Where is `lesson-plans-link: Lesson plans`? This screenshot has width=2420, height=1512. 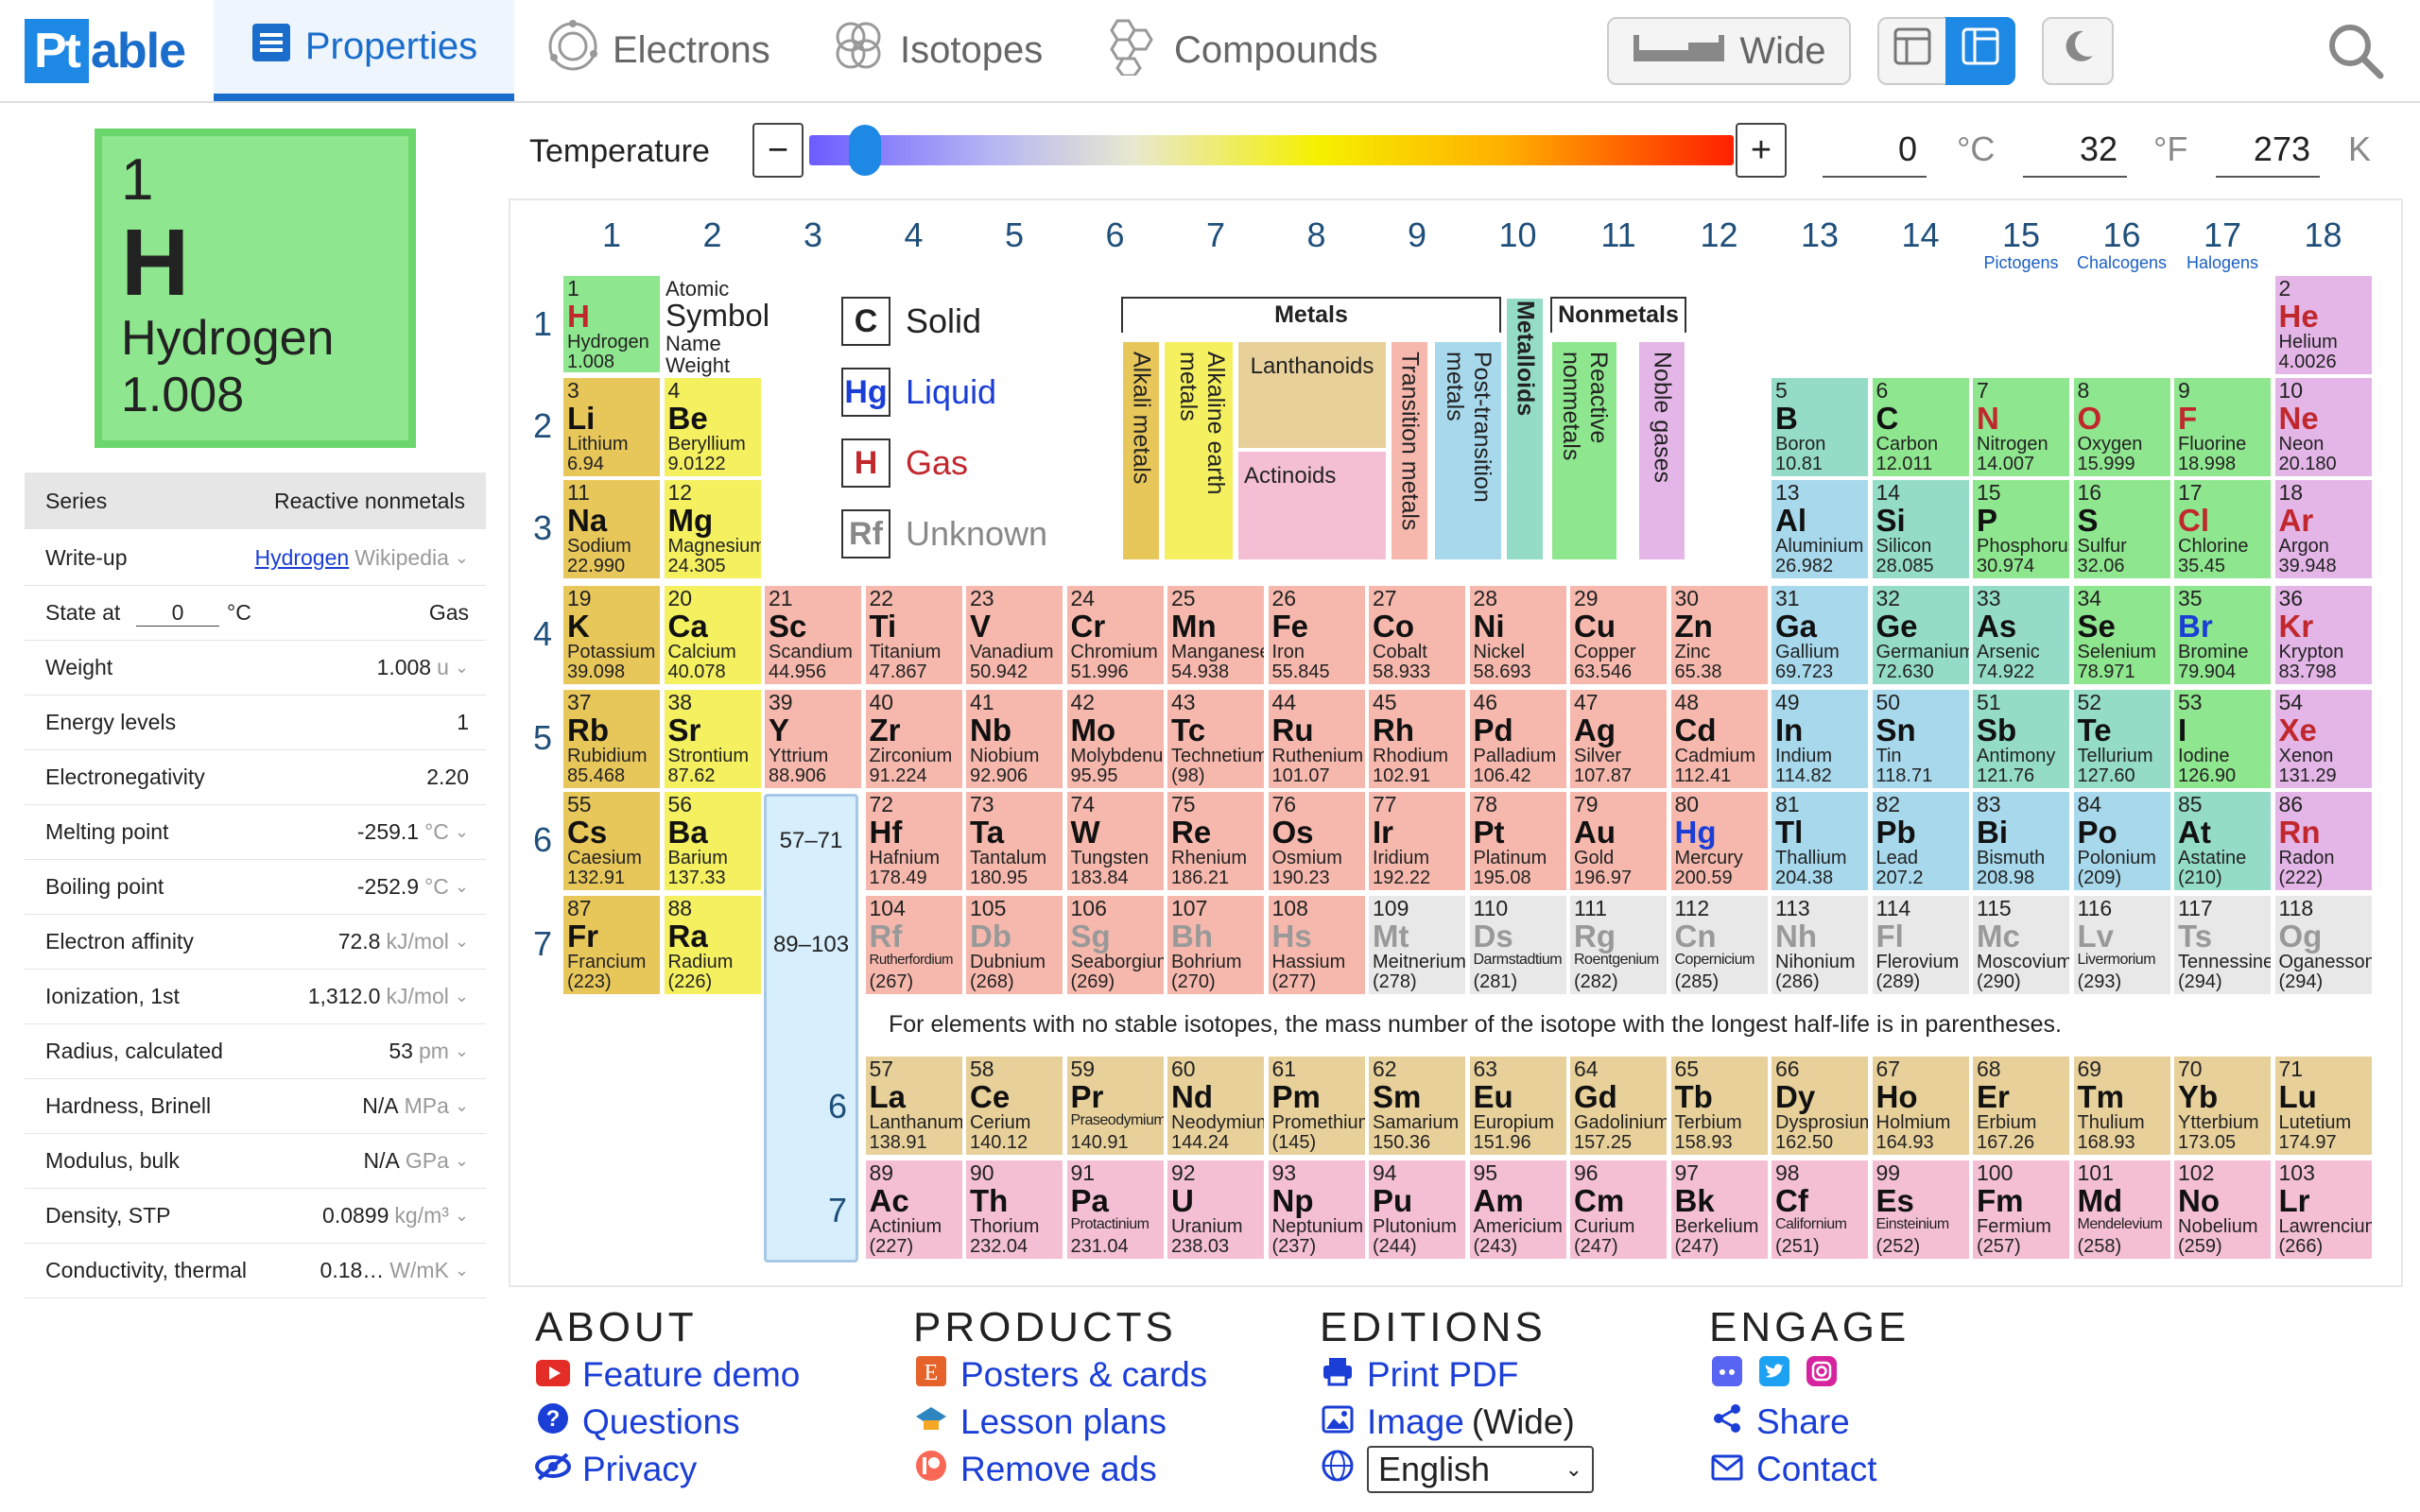
lesson-plans-link: Lesson plans is located at coordinates (1060, 1422).